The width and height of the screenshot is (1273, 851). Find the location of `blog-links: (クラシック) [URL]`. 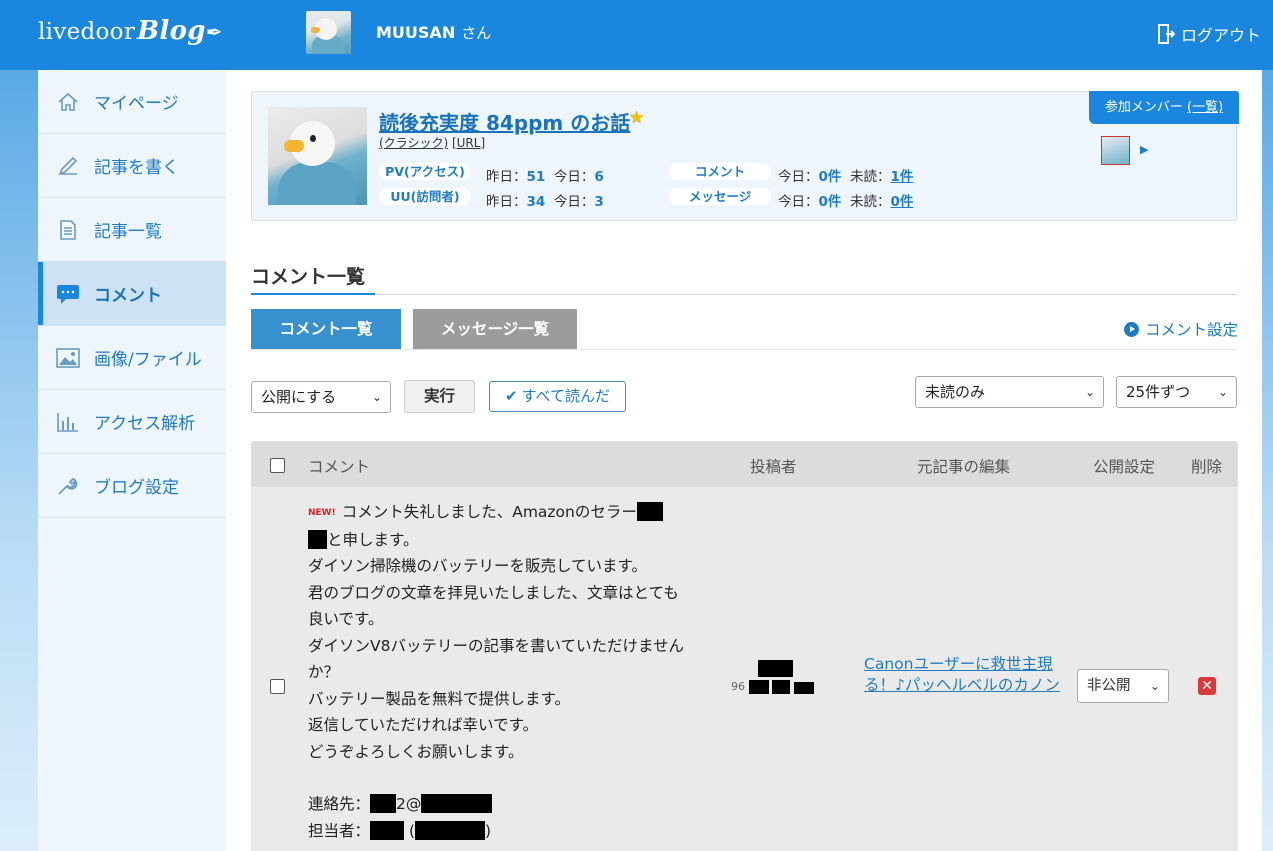

blog-links: (クラシック) [URL] is located at coordinates (432, 142).